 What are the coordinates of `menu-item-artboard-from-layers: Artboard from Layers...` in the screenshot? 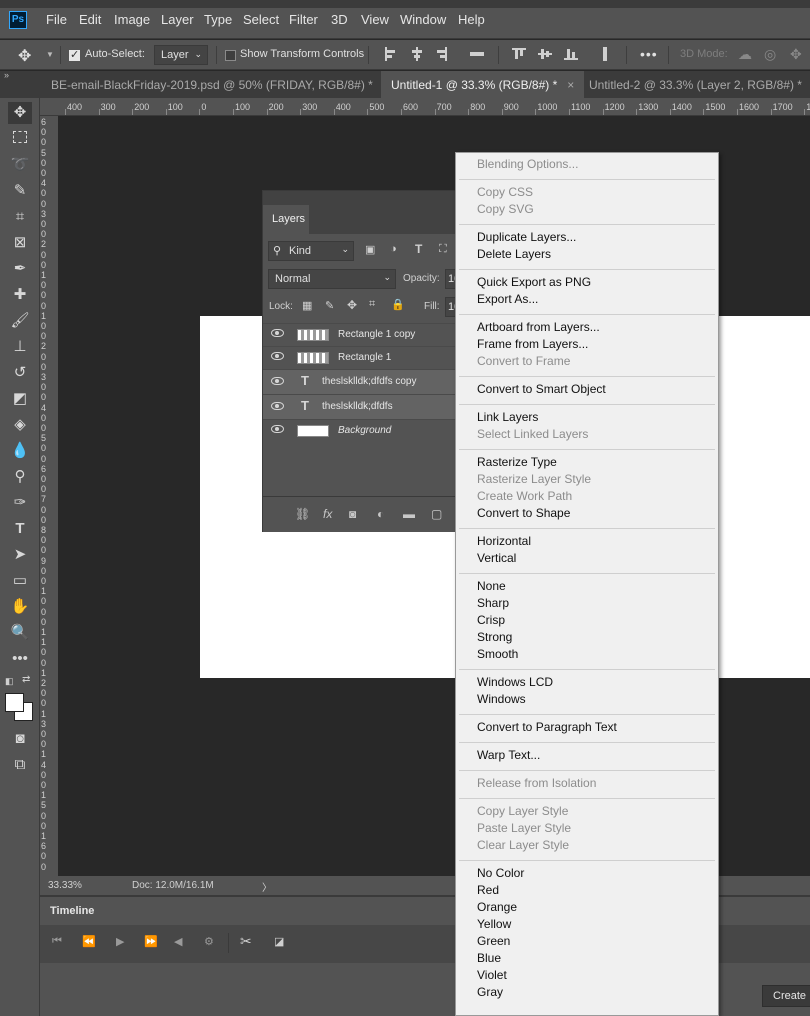 It's located at (538, 327).